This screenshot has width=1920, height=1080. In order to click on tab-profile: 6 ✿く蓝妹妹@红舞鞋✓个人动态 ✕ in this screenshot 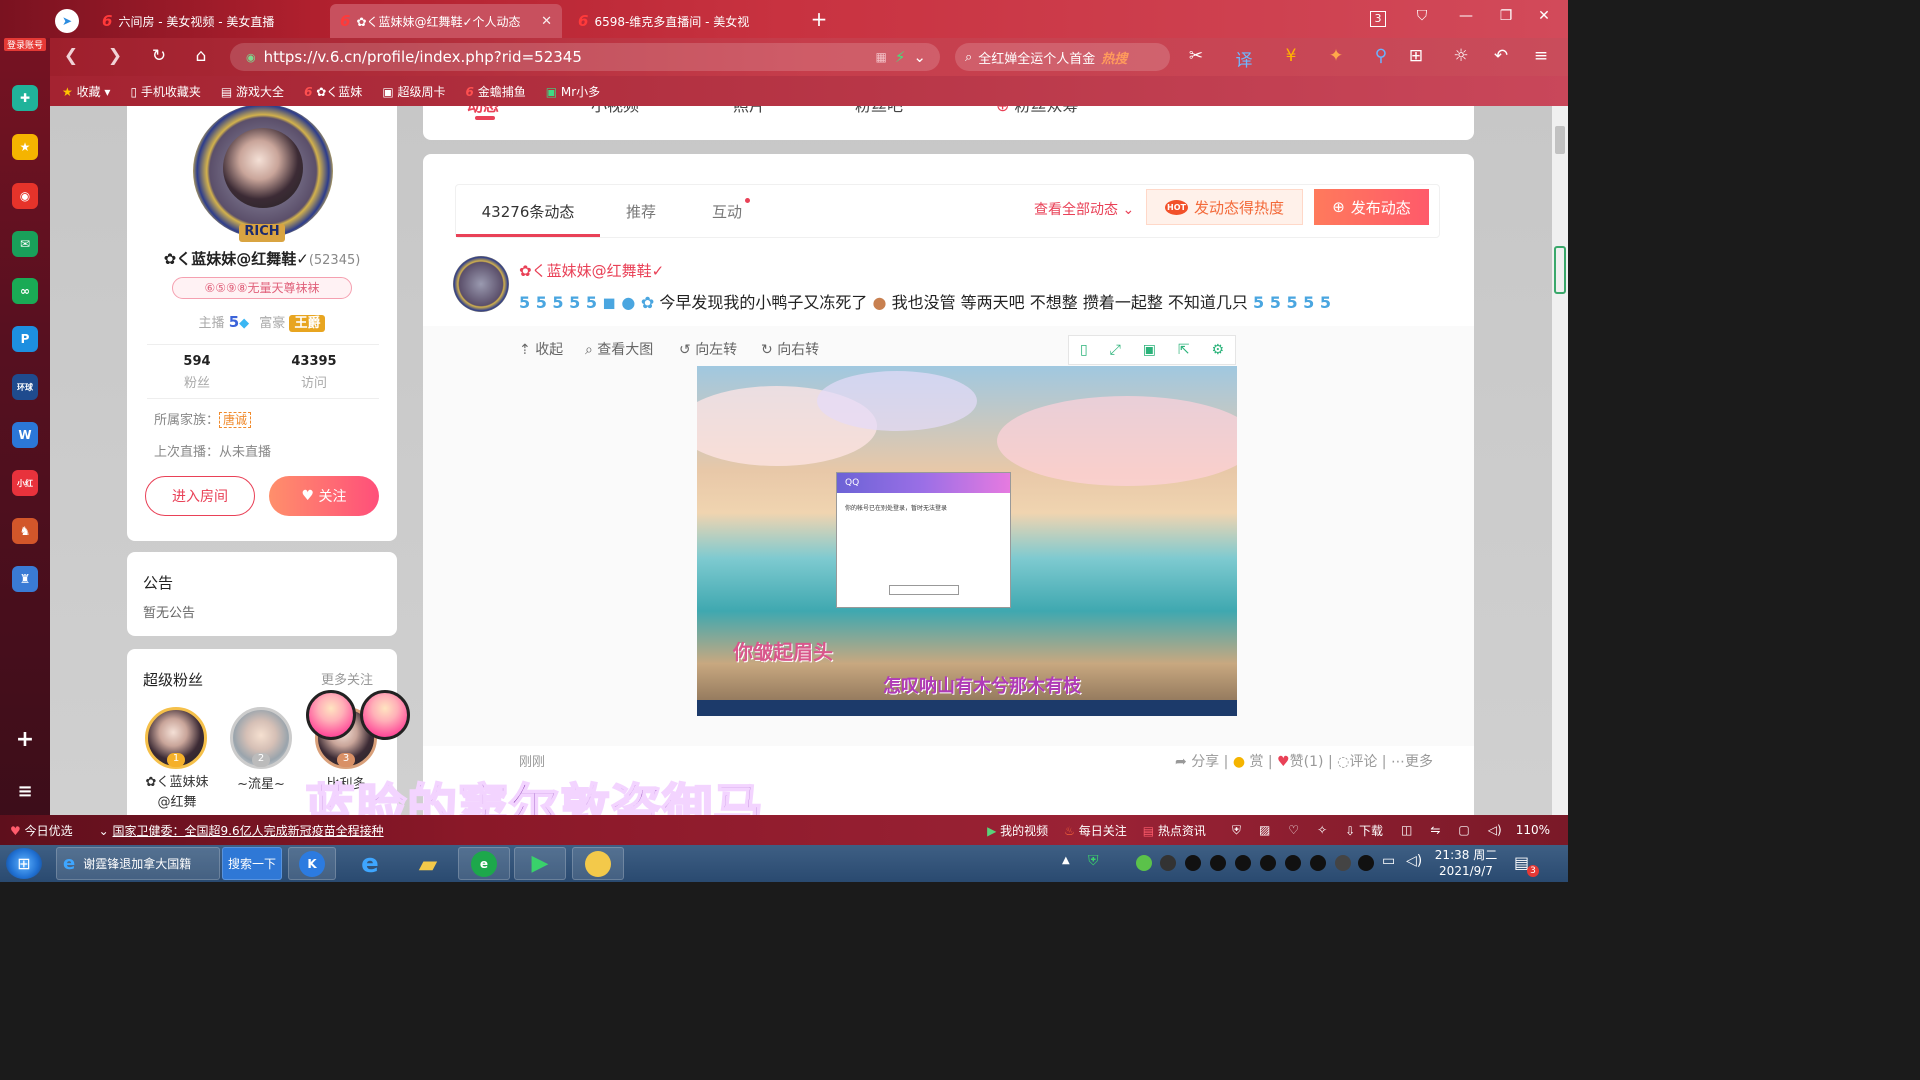, I will do `click(446, 21)`.